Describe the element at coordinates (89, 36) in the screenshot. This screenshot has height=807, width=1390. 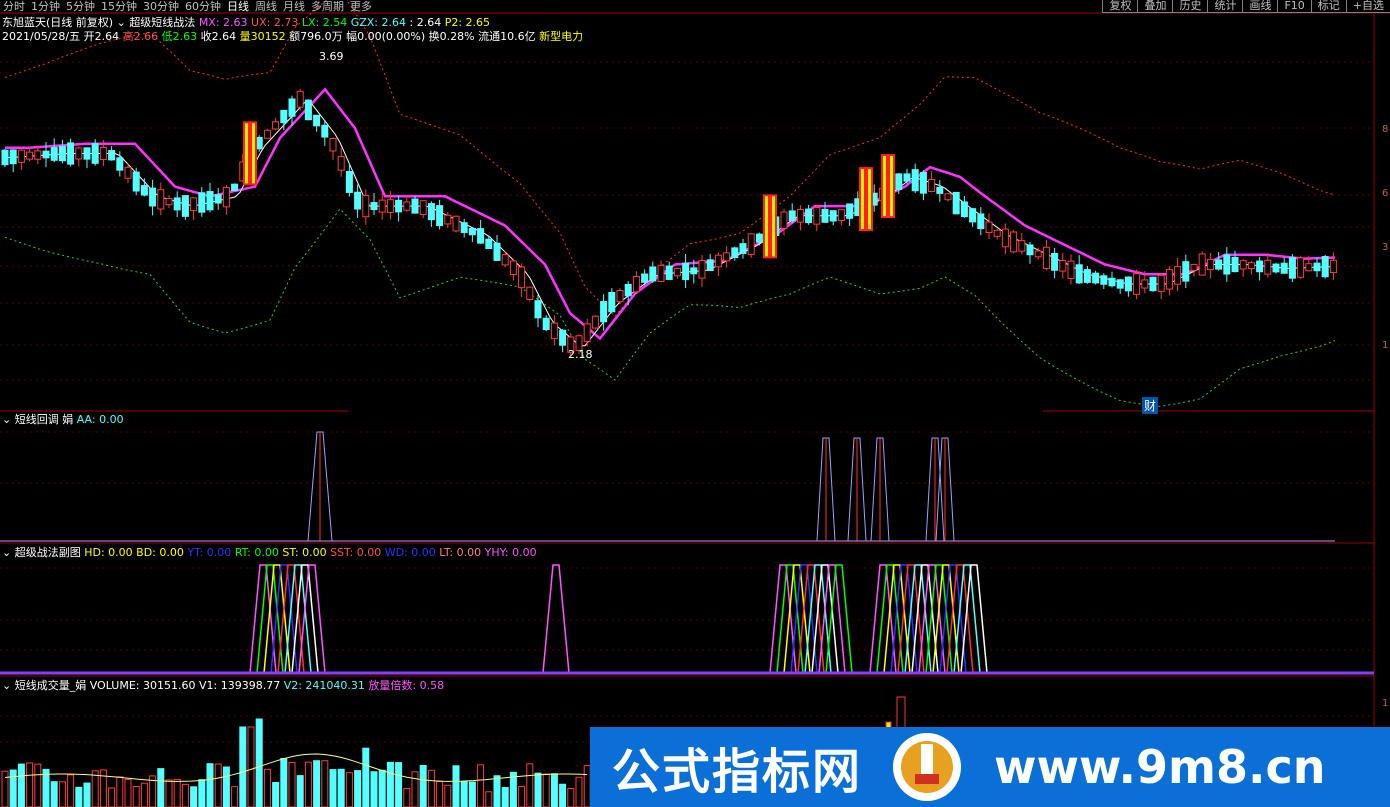
I see `open-label: 开` at that location.